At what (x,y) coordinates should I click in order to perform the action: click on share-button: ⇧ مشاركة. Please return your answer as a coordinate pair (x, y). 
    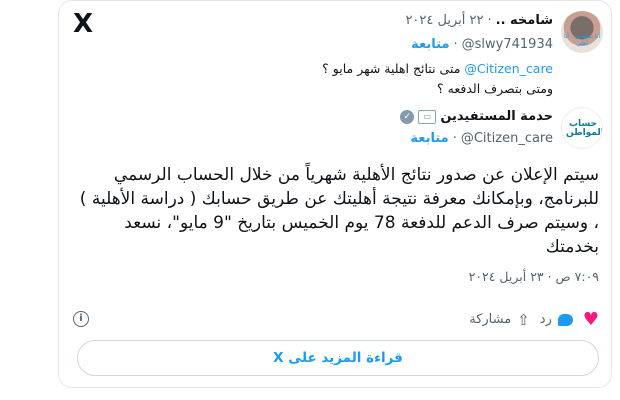
    Looking at the image, I should click on (499, 320).